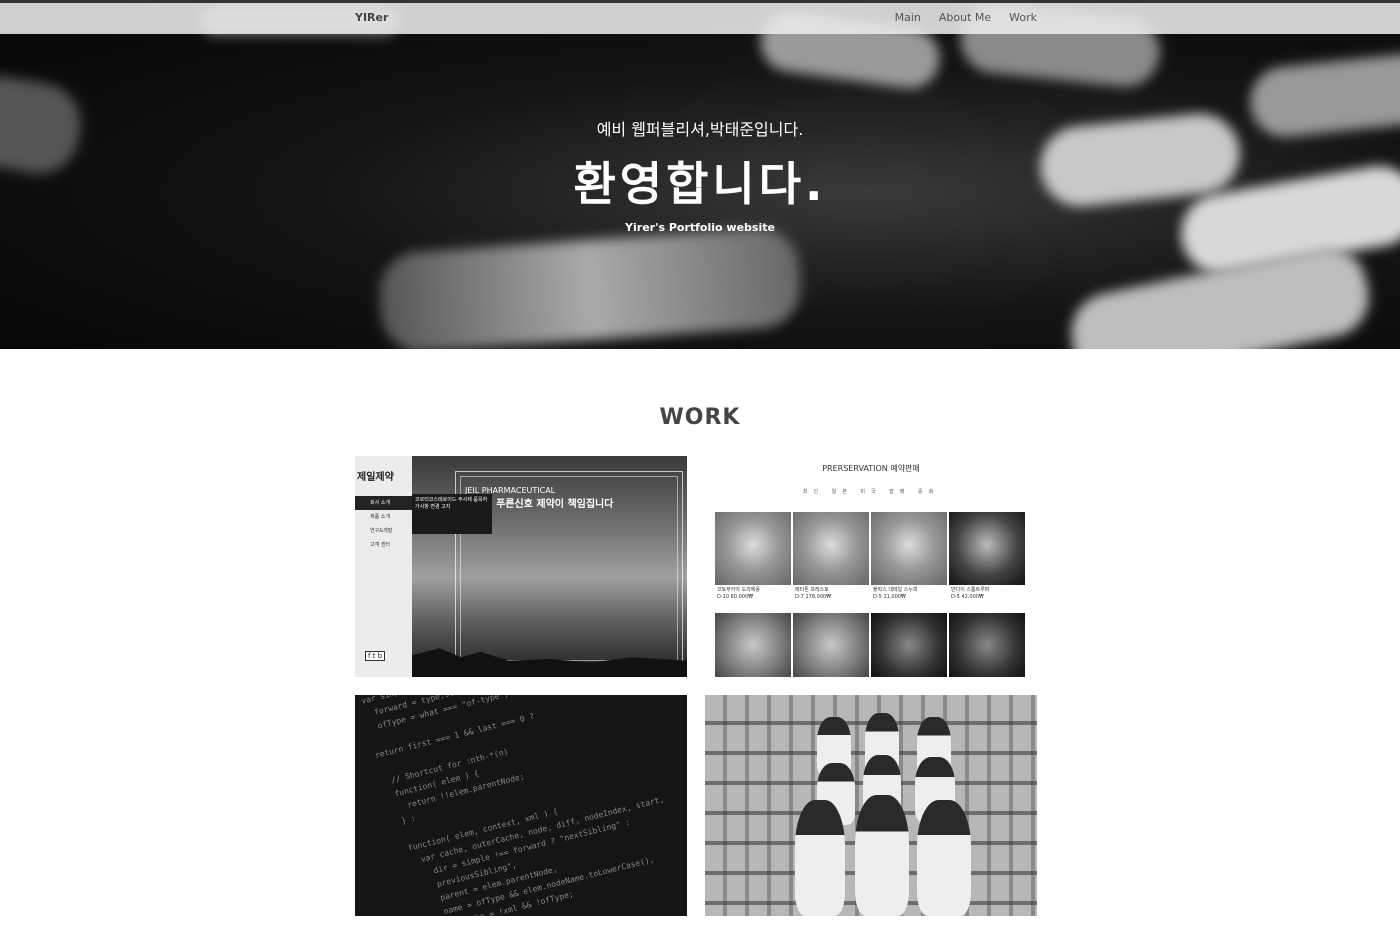  I want to click on product-price: 178,000₩, so click(818, 597).